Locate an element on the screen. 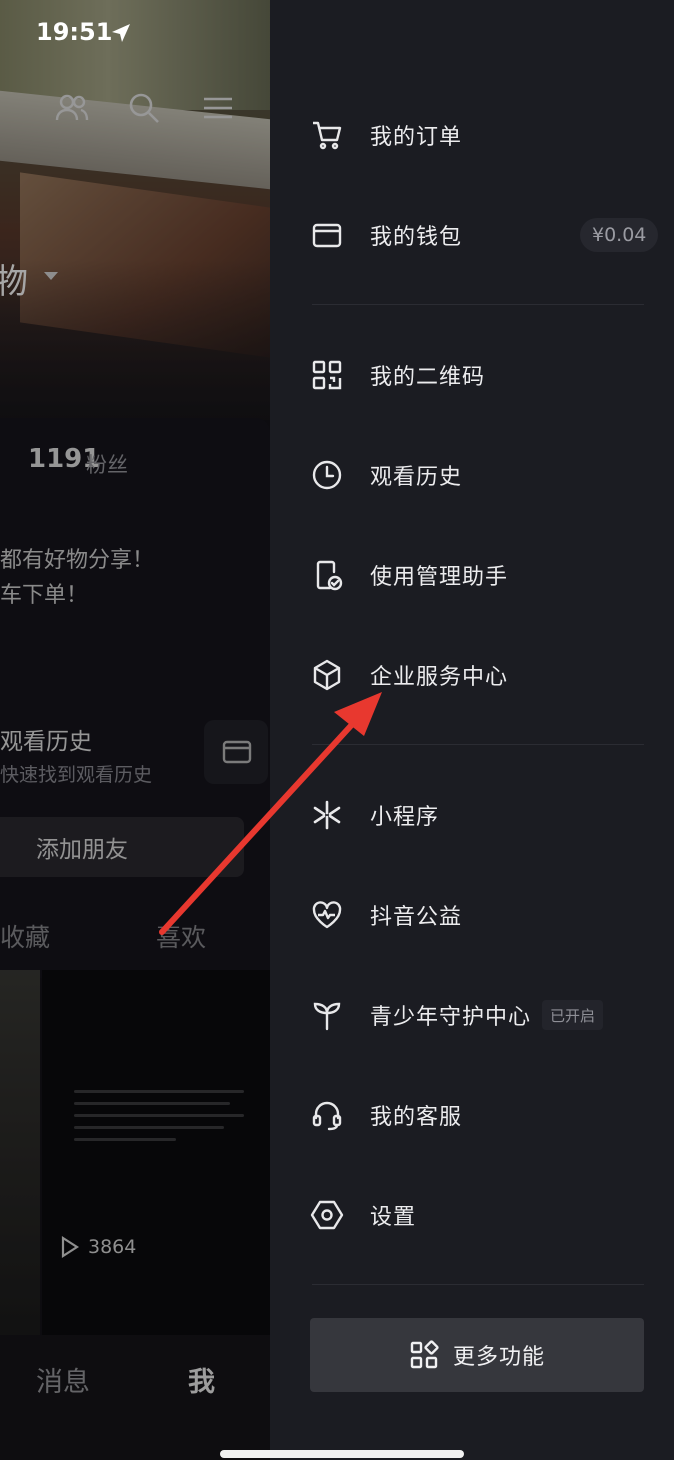 This screenshot has height=1460, width=674. sprout-icon is located at coordinates (327, 1016).